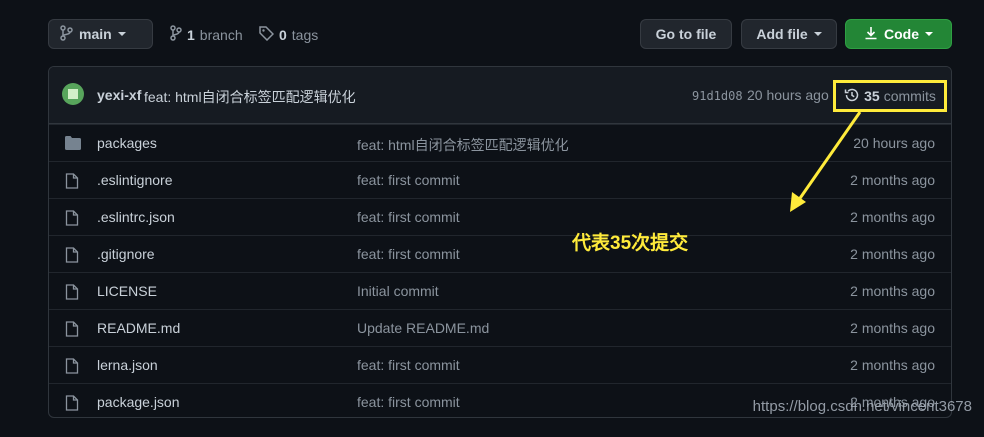 This screenshot has width=984, height=437. Describe the element at coordinates (630, 243) in the screenshot. I see `annotation-label: 代表35次提交` at that location.